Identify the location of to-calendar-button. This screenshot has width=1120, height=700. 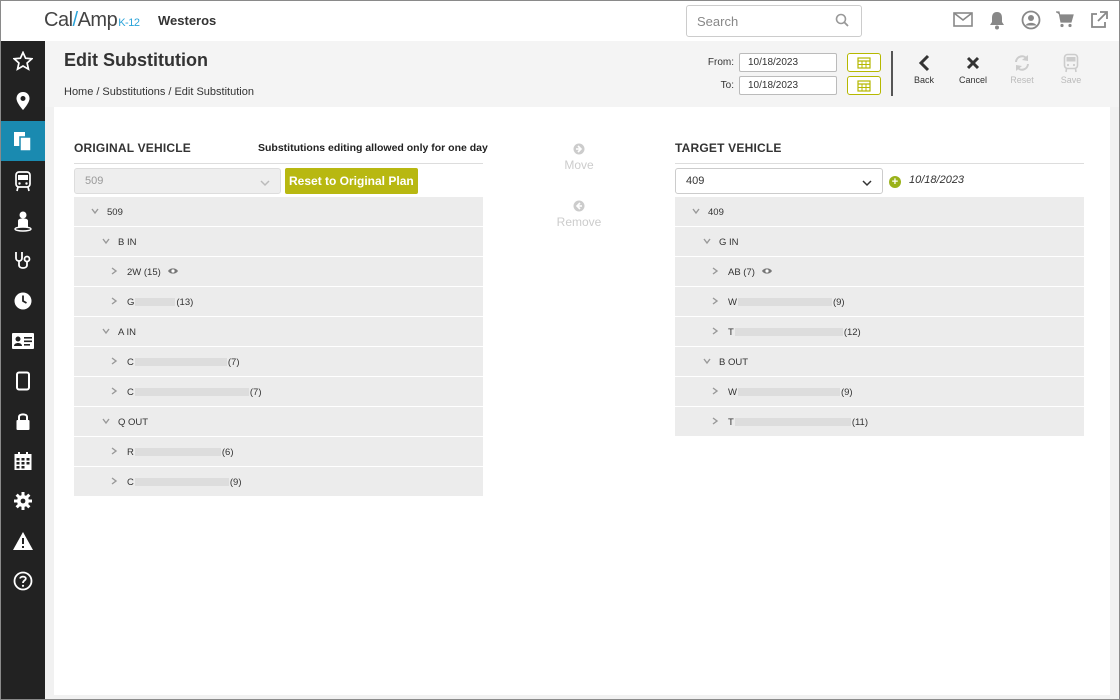
(864, 85).